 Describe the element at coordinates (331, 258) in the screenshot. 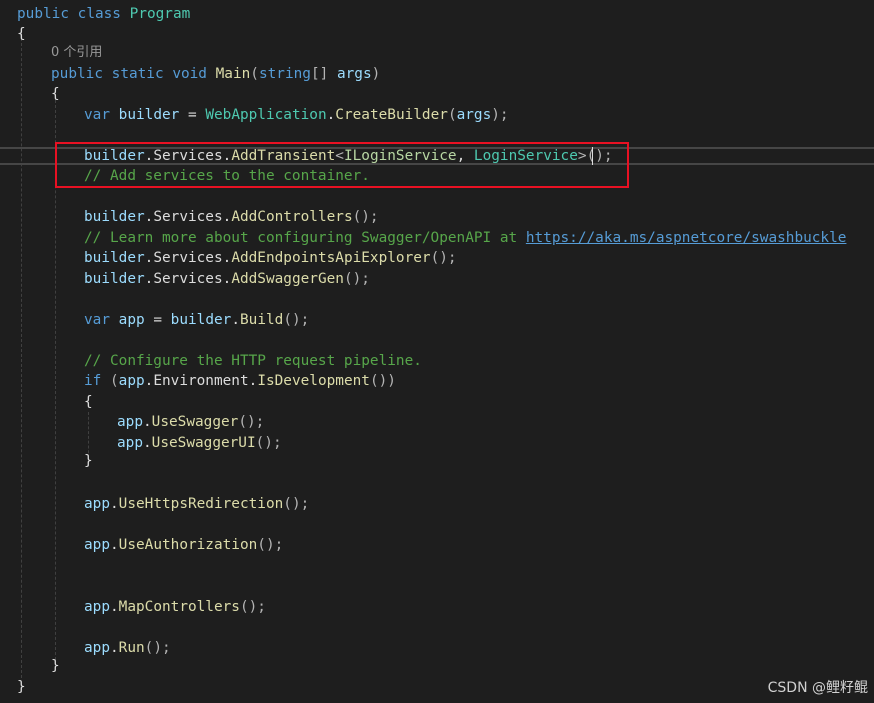

I see `method-name: AddEndpointsApiExplorer` at that location.